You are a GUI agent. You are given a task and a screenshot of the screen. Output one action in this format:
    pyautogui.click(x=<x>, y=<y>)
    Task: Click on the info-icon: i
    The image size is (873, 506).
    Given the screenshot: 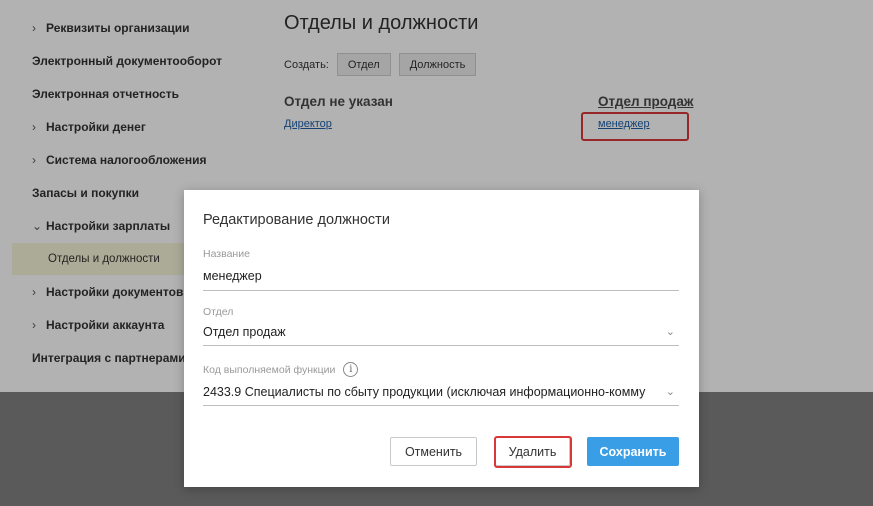 What is the action you would take?
    pyautogui.click(x=351, y=369)
    